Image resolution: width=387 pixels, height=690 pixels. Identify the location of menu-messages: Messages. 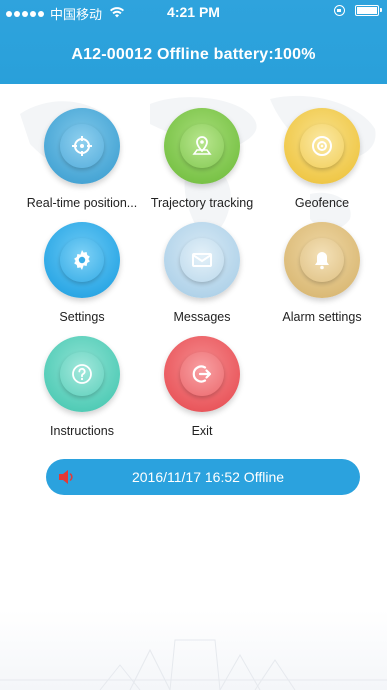
(202, 273).